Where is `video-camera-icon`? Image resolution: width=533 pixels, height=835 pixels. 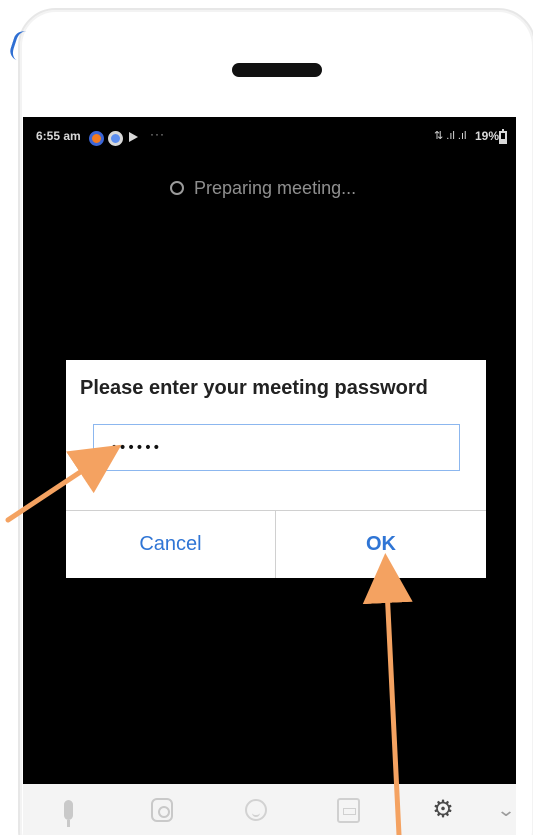
video-camera-icon is located at coordinates (162, 810).